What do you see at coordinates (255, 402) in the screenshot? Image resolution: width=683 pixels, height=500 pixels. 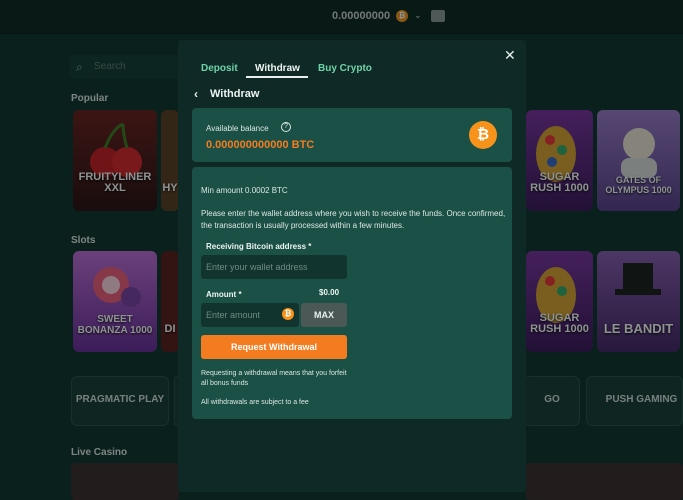 I see `fee-note: All withdrawals are subject to a fee` at bounding box center [255, 402].